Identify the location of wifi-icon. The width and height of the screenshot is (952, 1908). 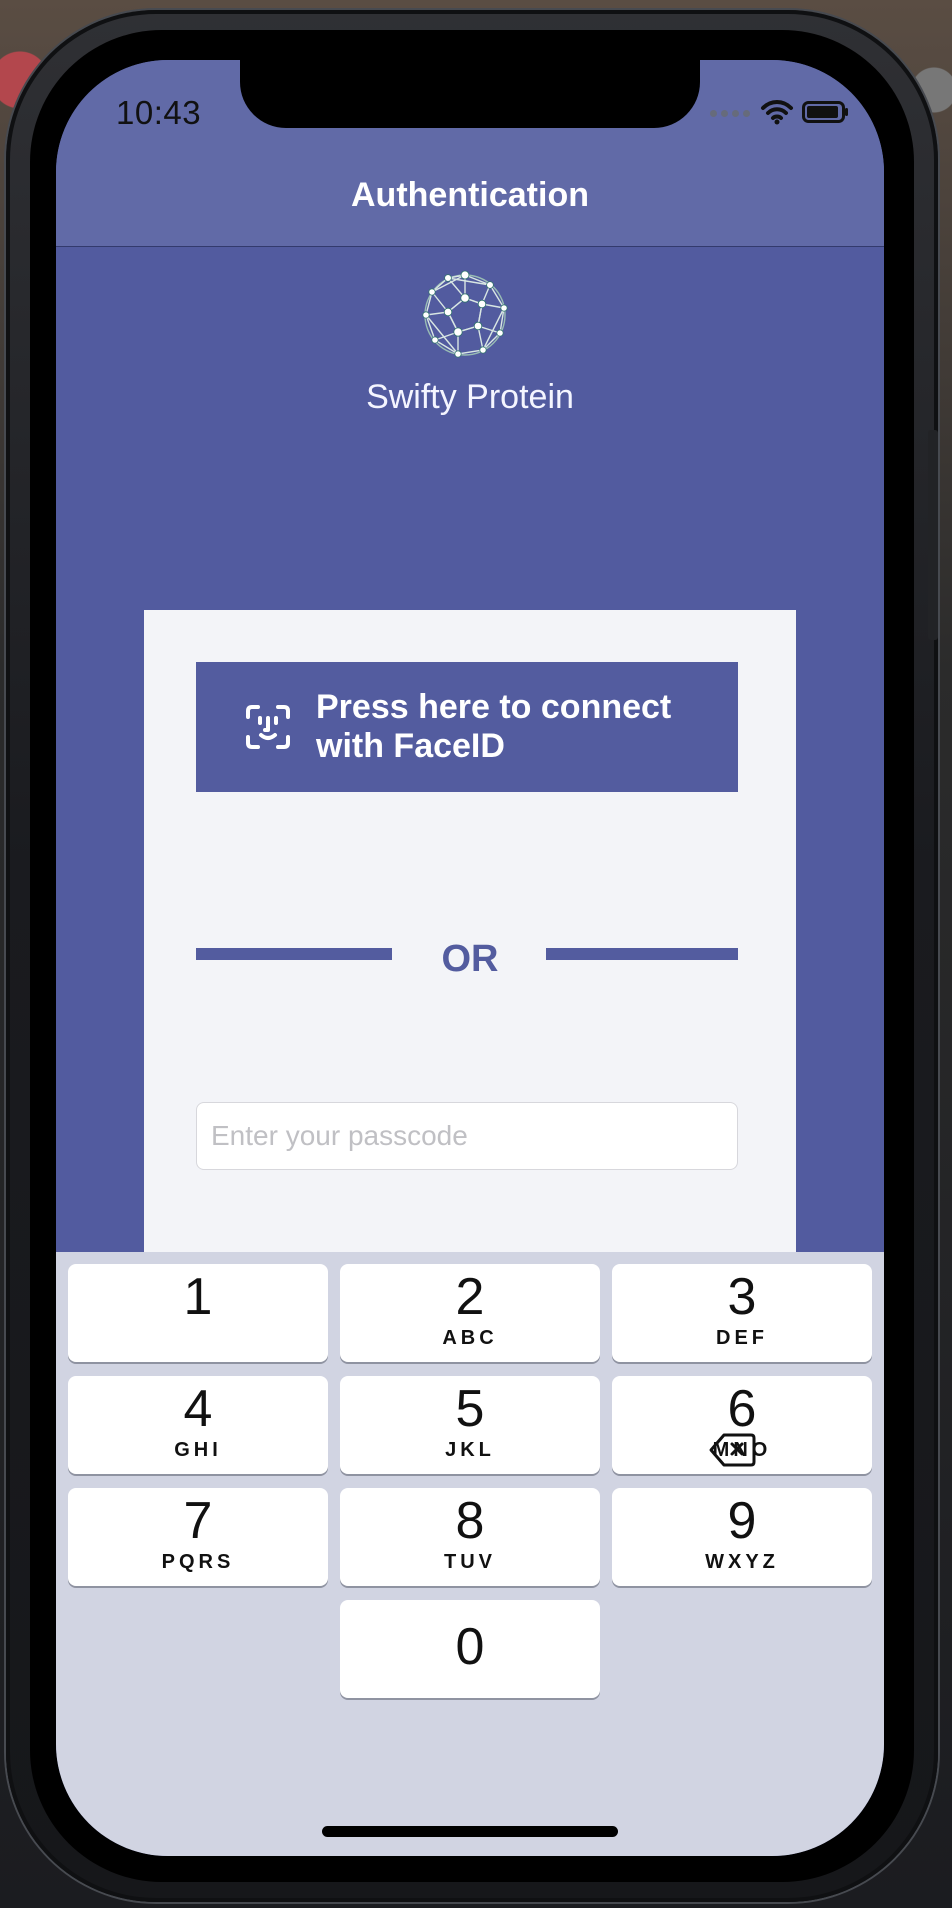
(777, 112).